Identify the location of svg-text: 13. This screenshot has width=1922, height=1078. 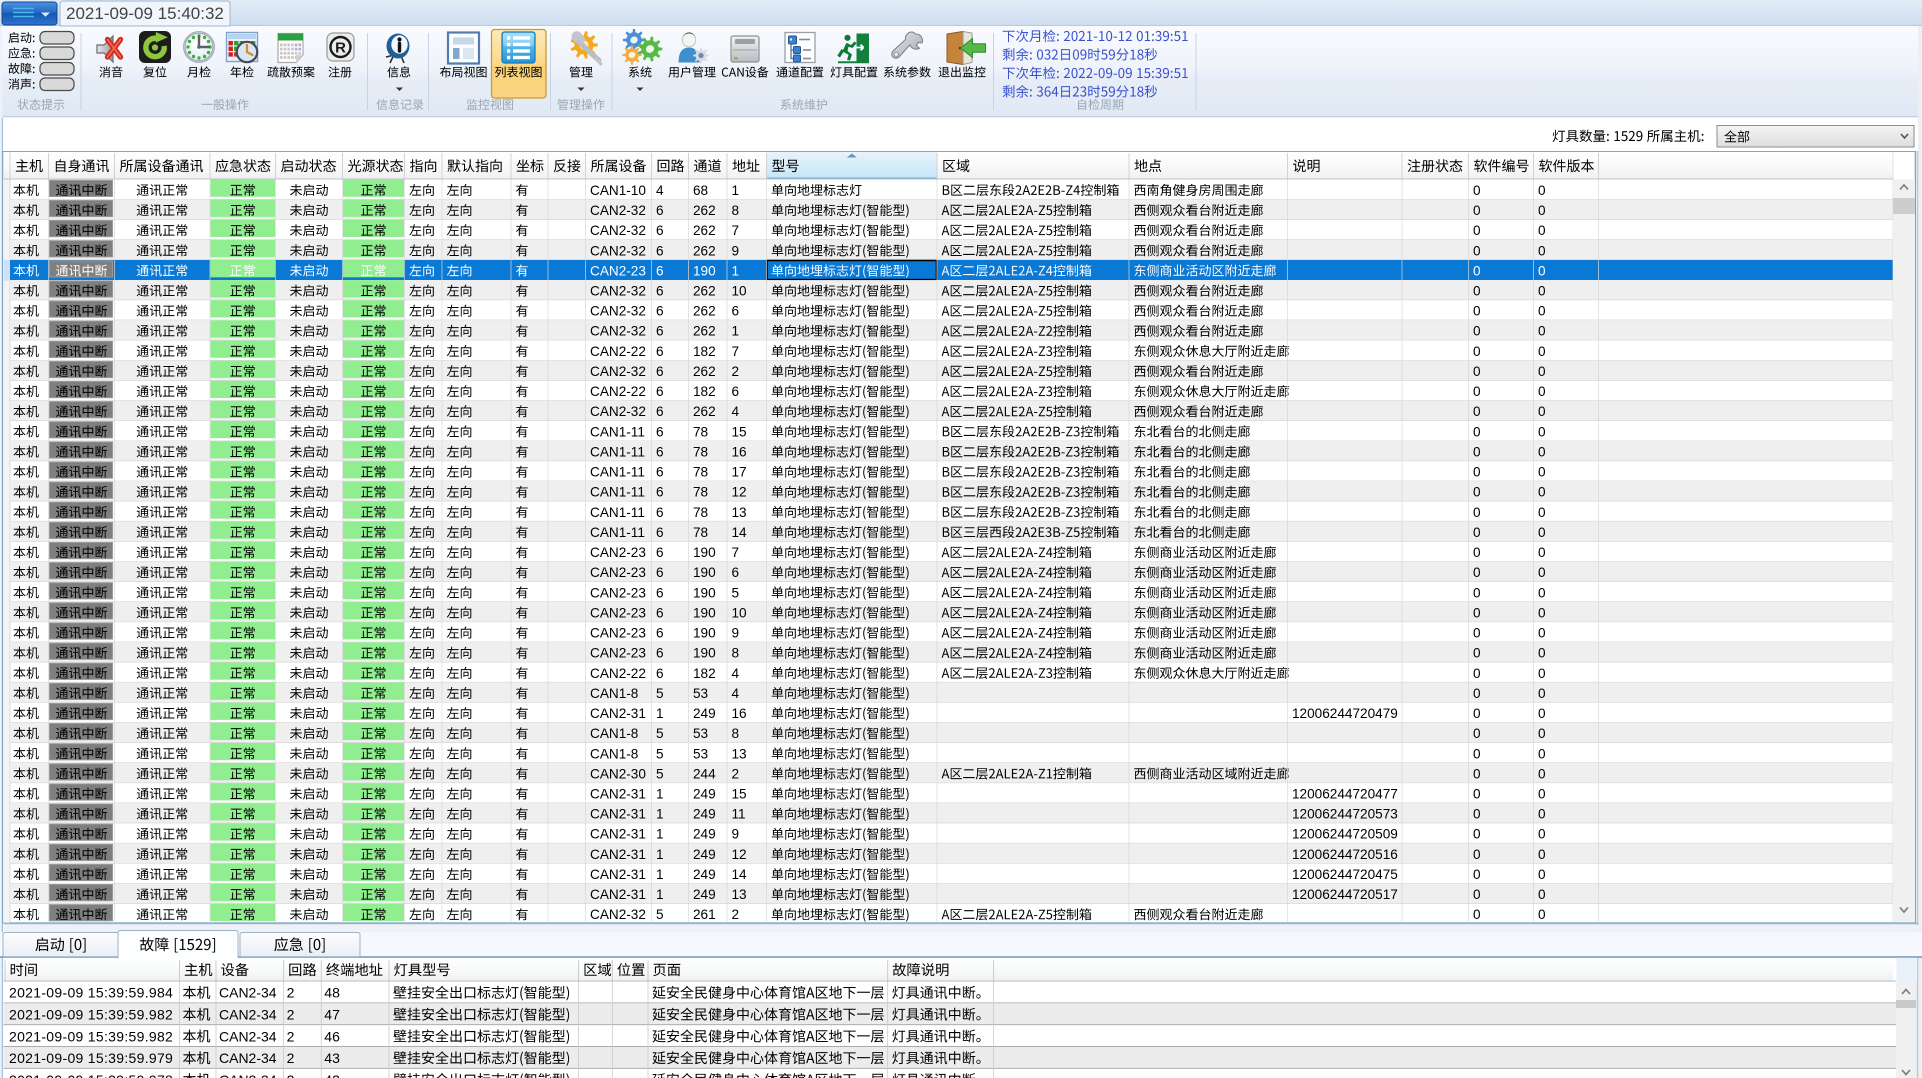
(739, 894).